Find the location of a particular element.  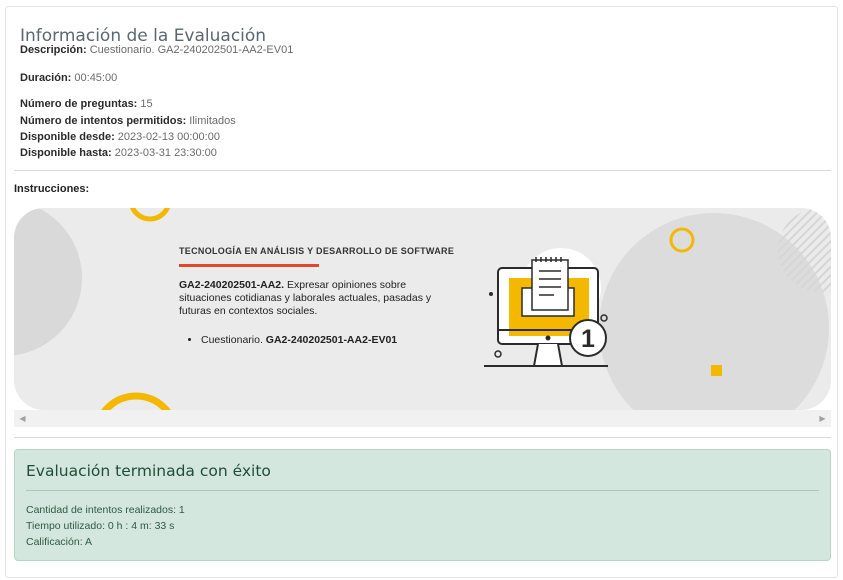

available-from-value: 2023-02-13 00:00:00 is located at coordinates (167, 137).